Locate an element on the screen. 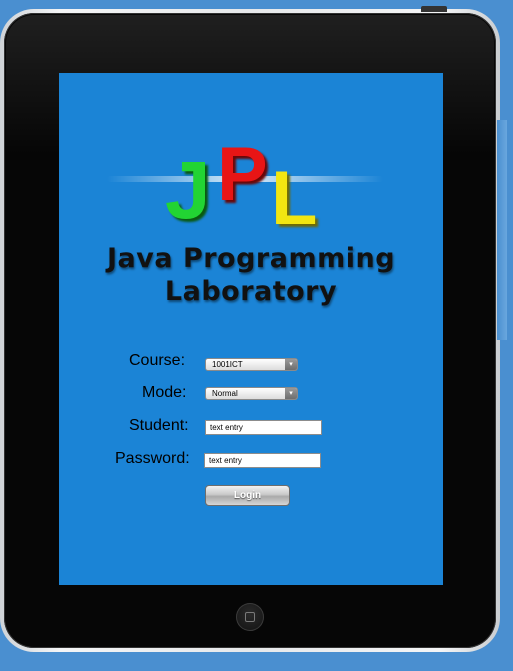 This screenshot has height=671, width=513. app-title-line1: Java Programming is located at coordinates (251, 258).